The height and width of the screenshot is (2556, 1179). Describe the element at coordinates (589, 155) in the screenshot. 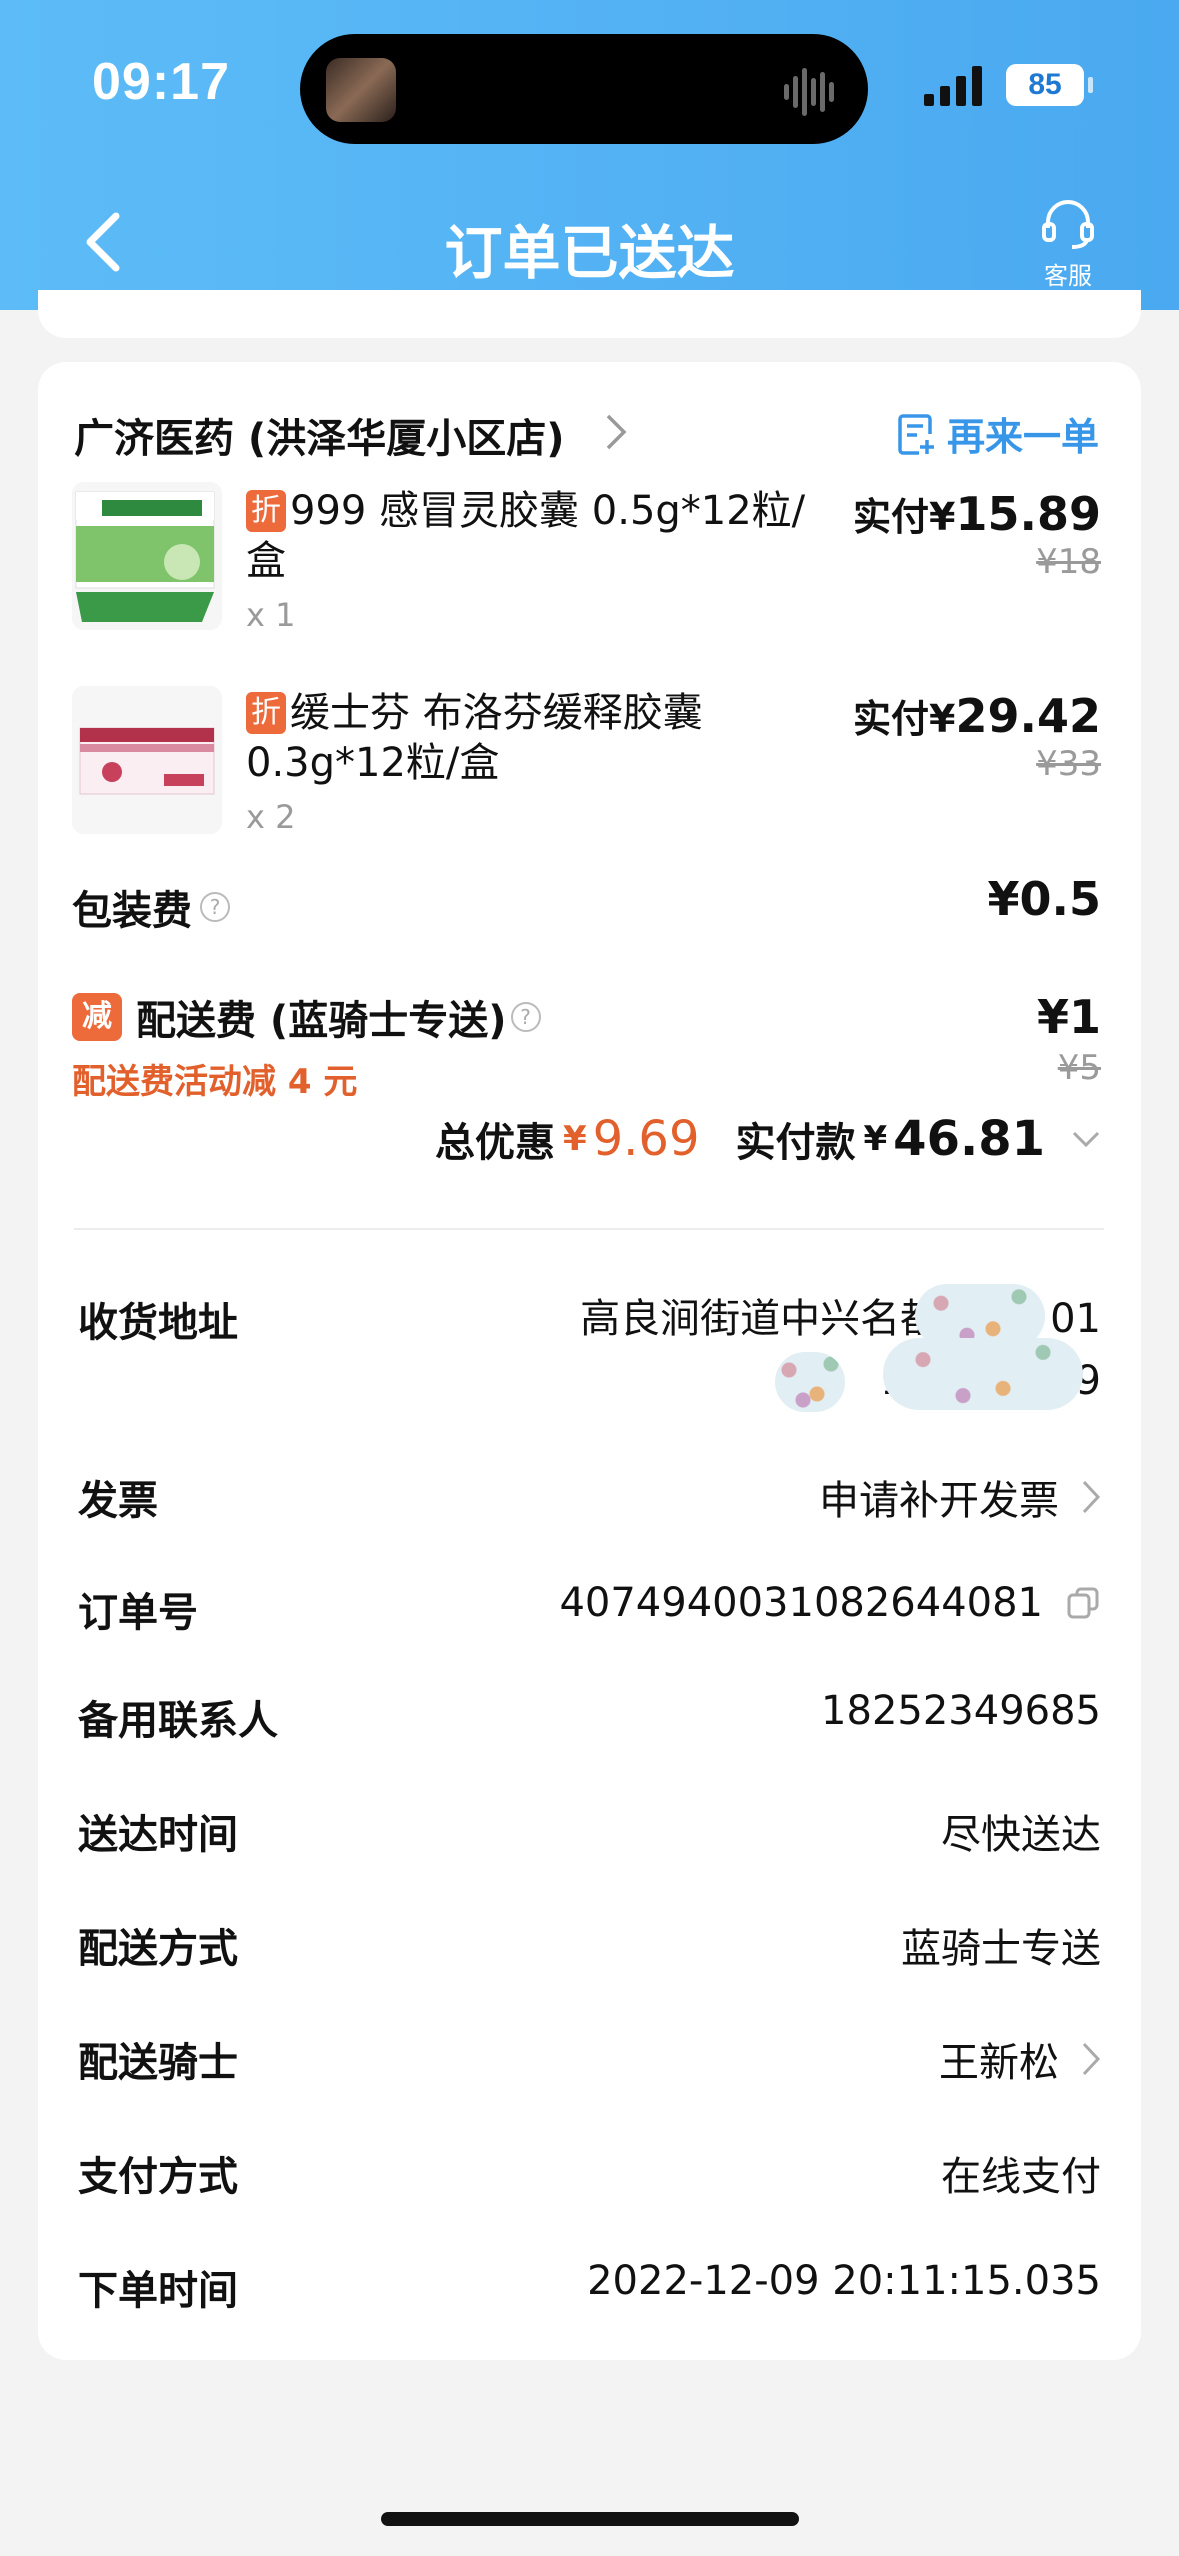

I see `app-header: 09:17 85 订单已送达 客服` at that location.